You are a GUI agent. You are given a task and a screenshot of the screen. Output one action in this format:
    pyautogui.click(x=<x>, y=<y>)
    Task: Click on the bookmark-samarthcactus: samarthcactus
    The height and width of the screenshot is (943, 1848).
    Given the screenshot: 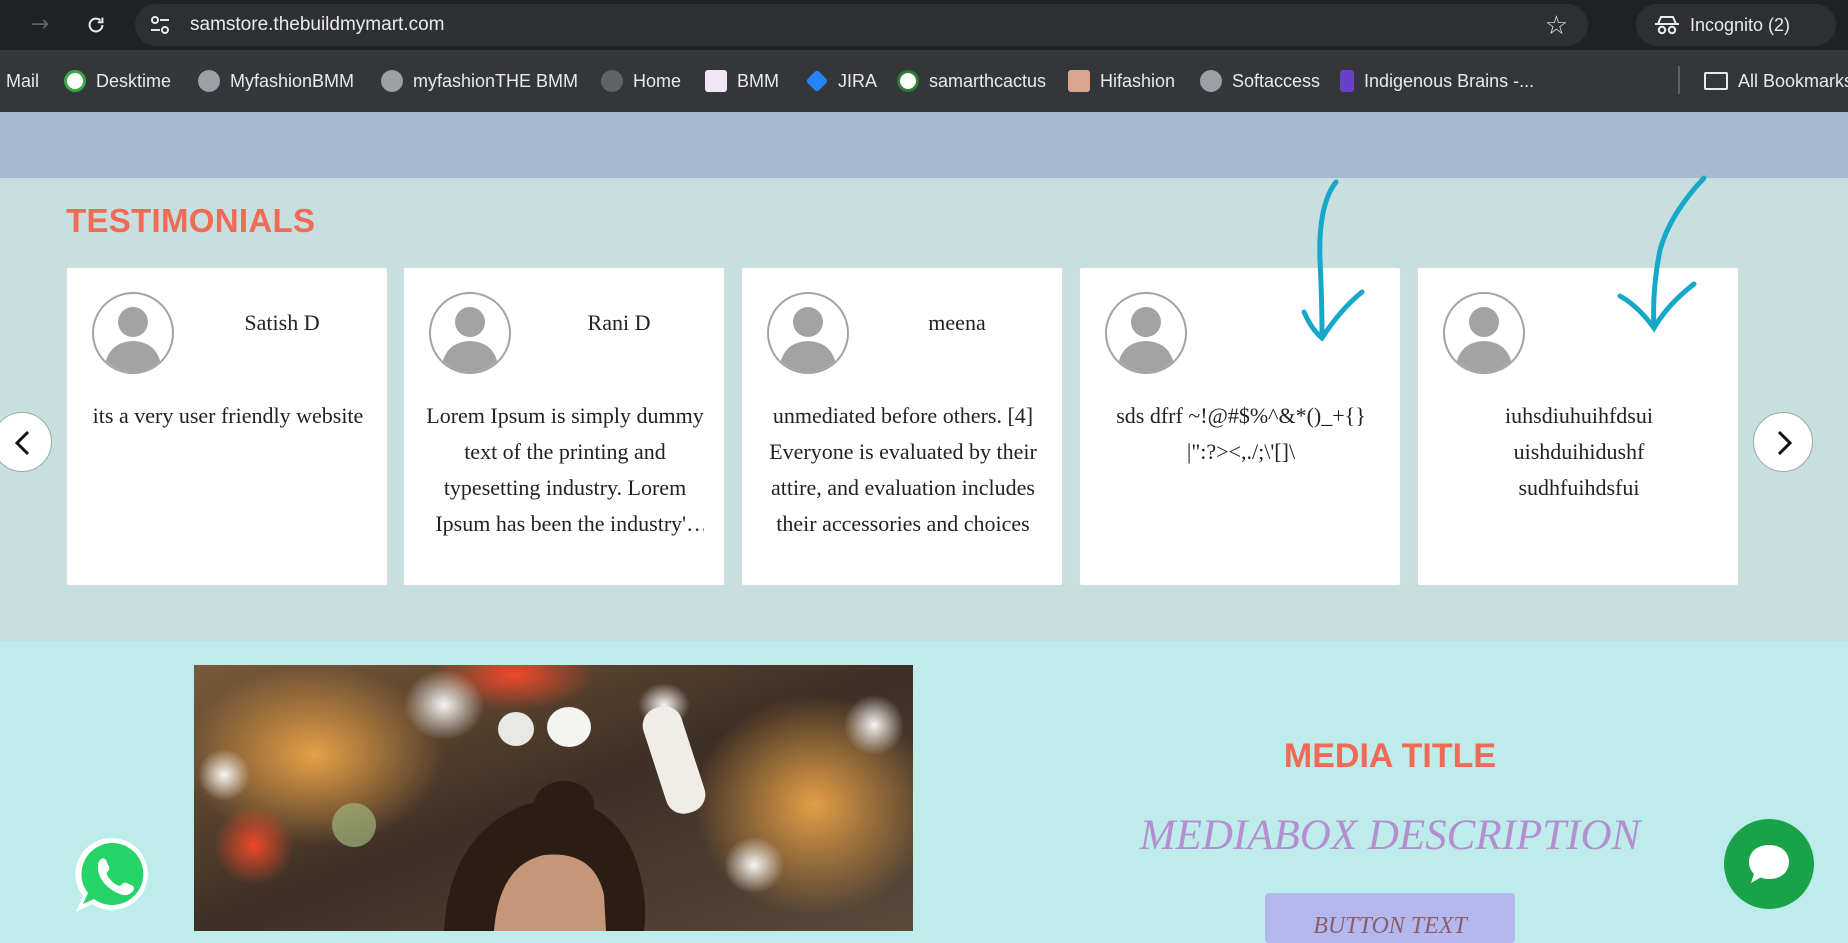 What is the action you would take?
    pyautogui.click(x=971, y=81)
    